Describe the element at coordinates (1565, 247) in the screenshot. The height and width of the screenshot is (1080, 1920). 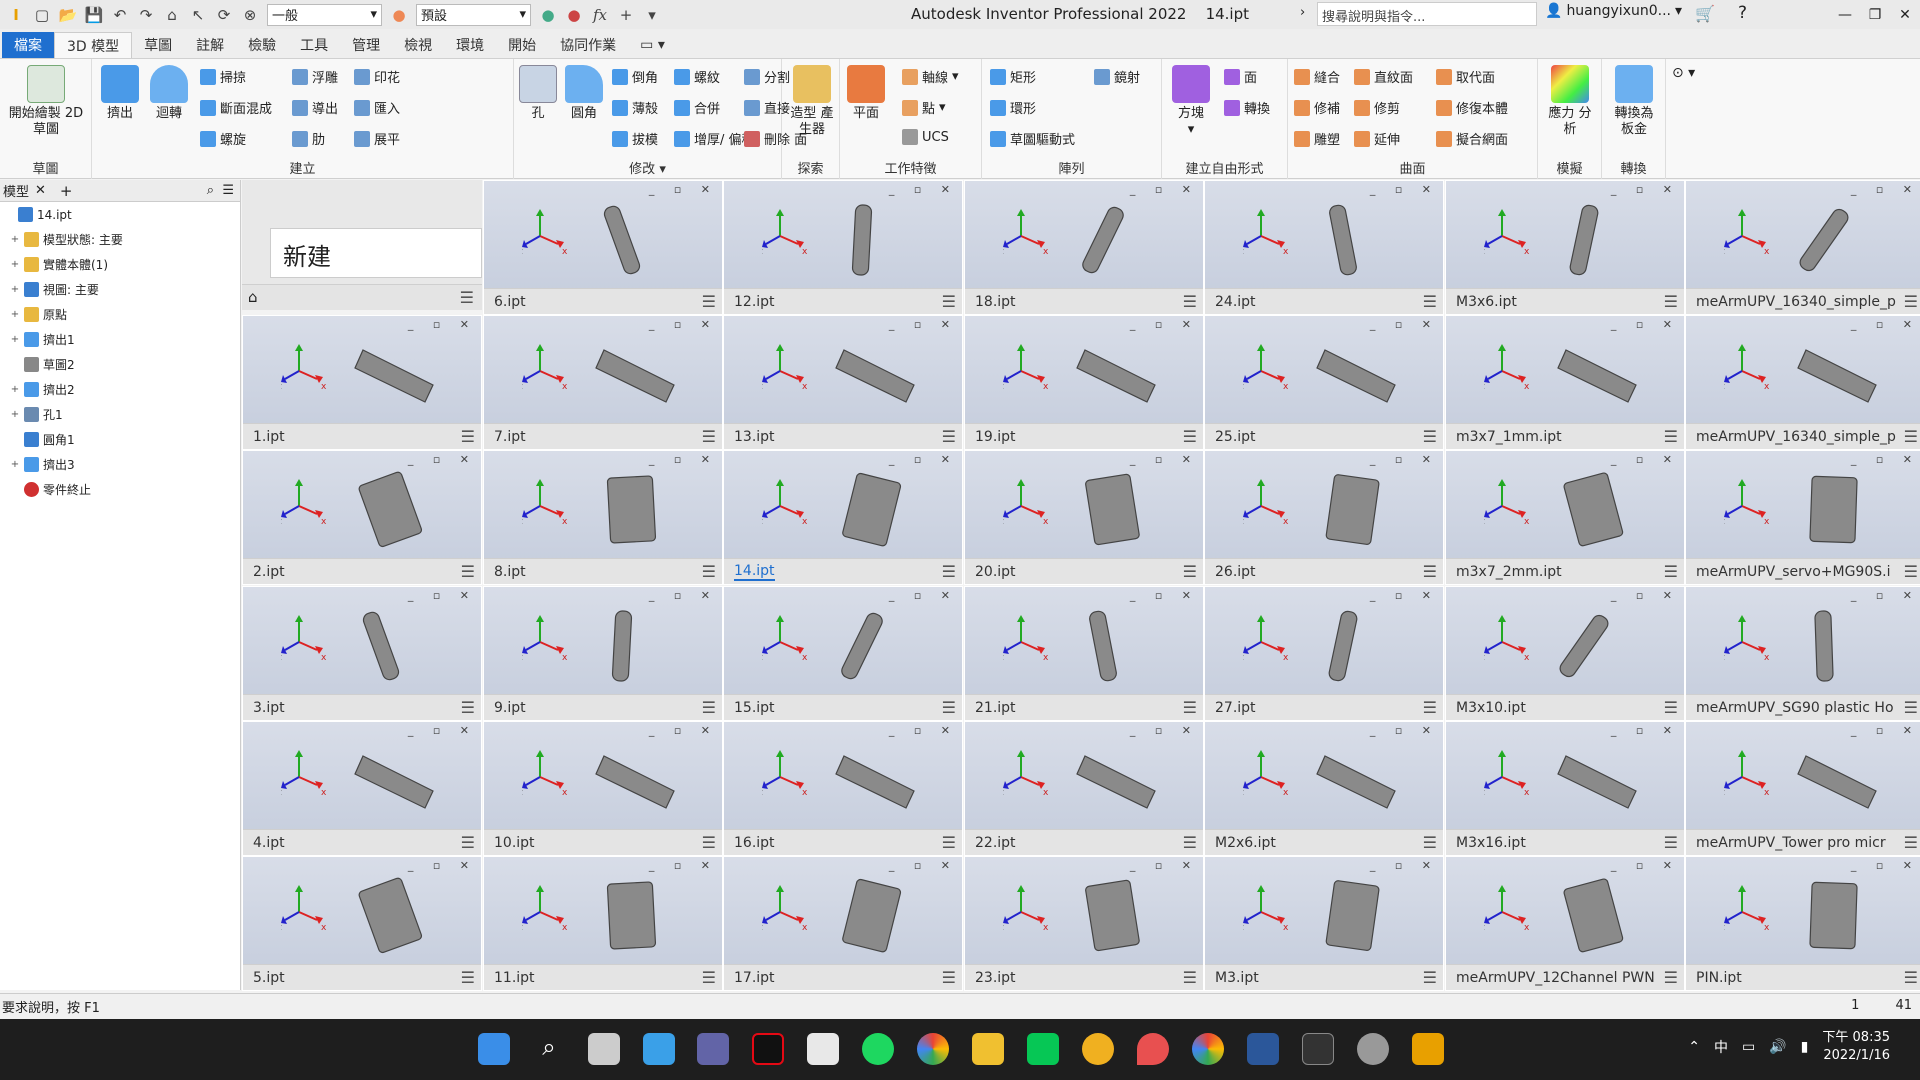
I see `document-tile: _ ▫ ✕zxM3x6.ipt☰` at that location.